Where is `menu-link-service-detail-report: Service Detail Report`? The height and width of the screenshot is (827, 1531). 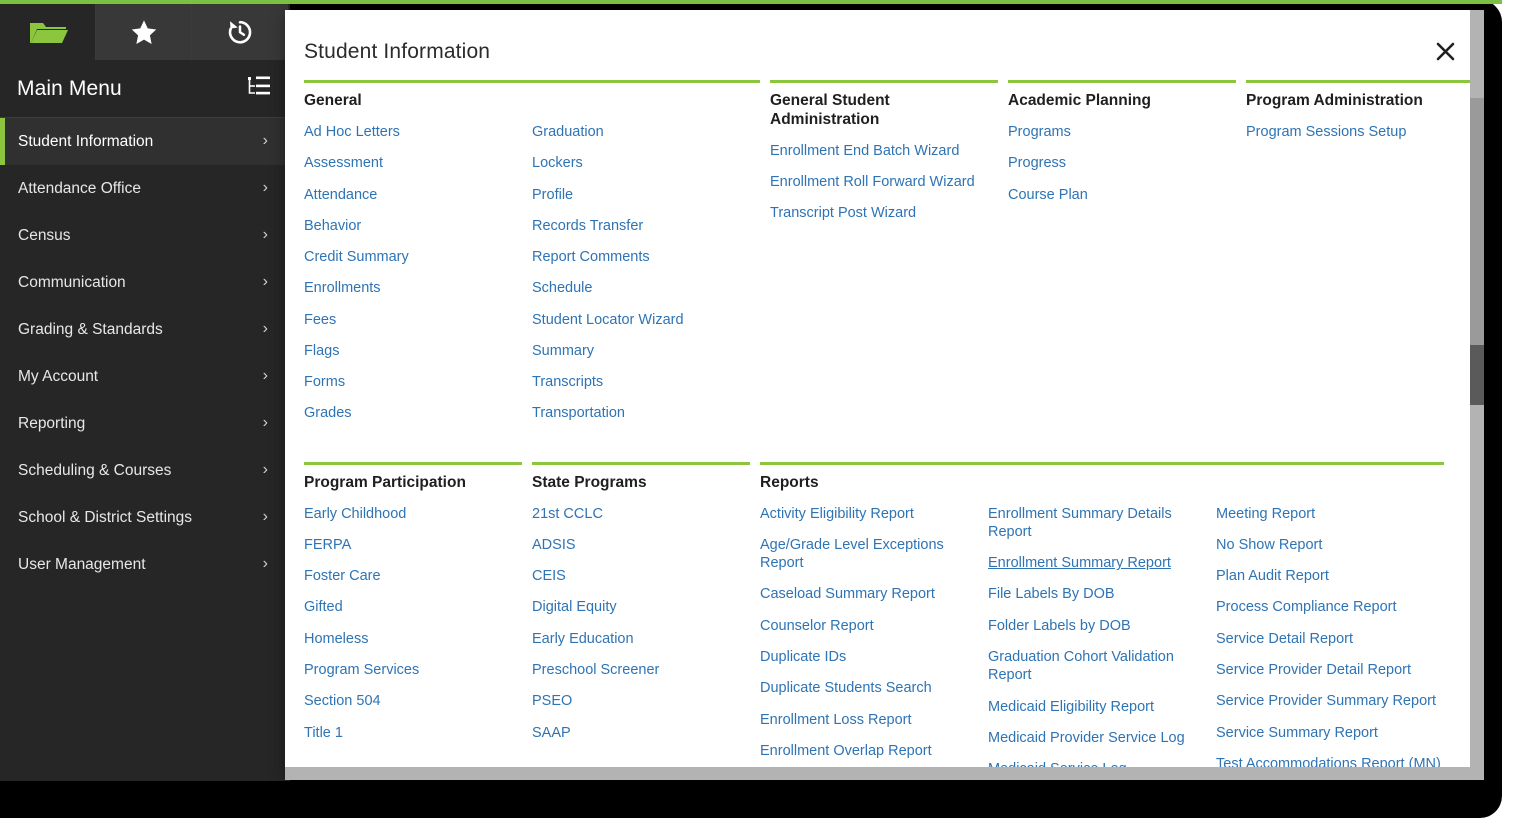
menu-link-service-detail-report: Service Detail Report is located at coordinates (1330, 639).